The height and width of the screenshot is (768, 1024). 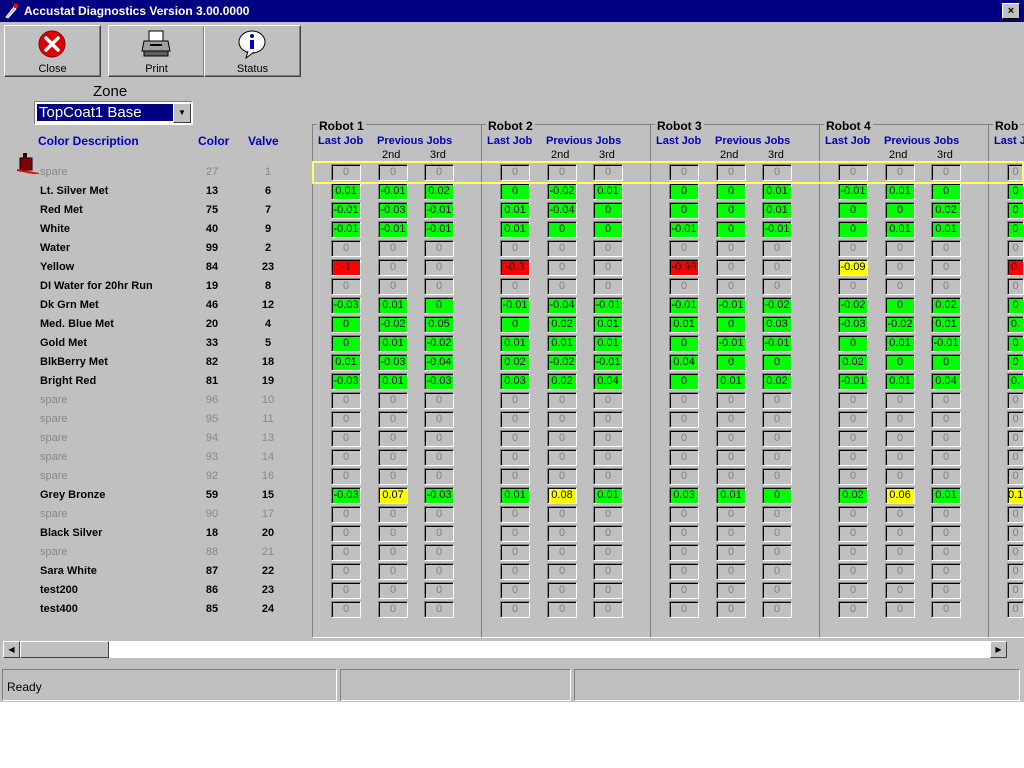 I want to click on last-job-value: 0.1, so click(x=1015, y=495).